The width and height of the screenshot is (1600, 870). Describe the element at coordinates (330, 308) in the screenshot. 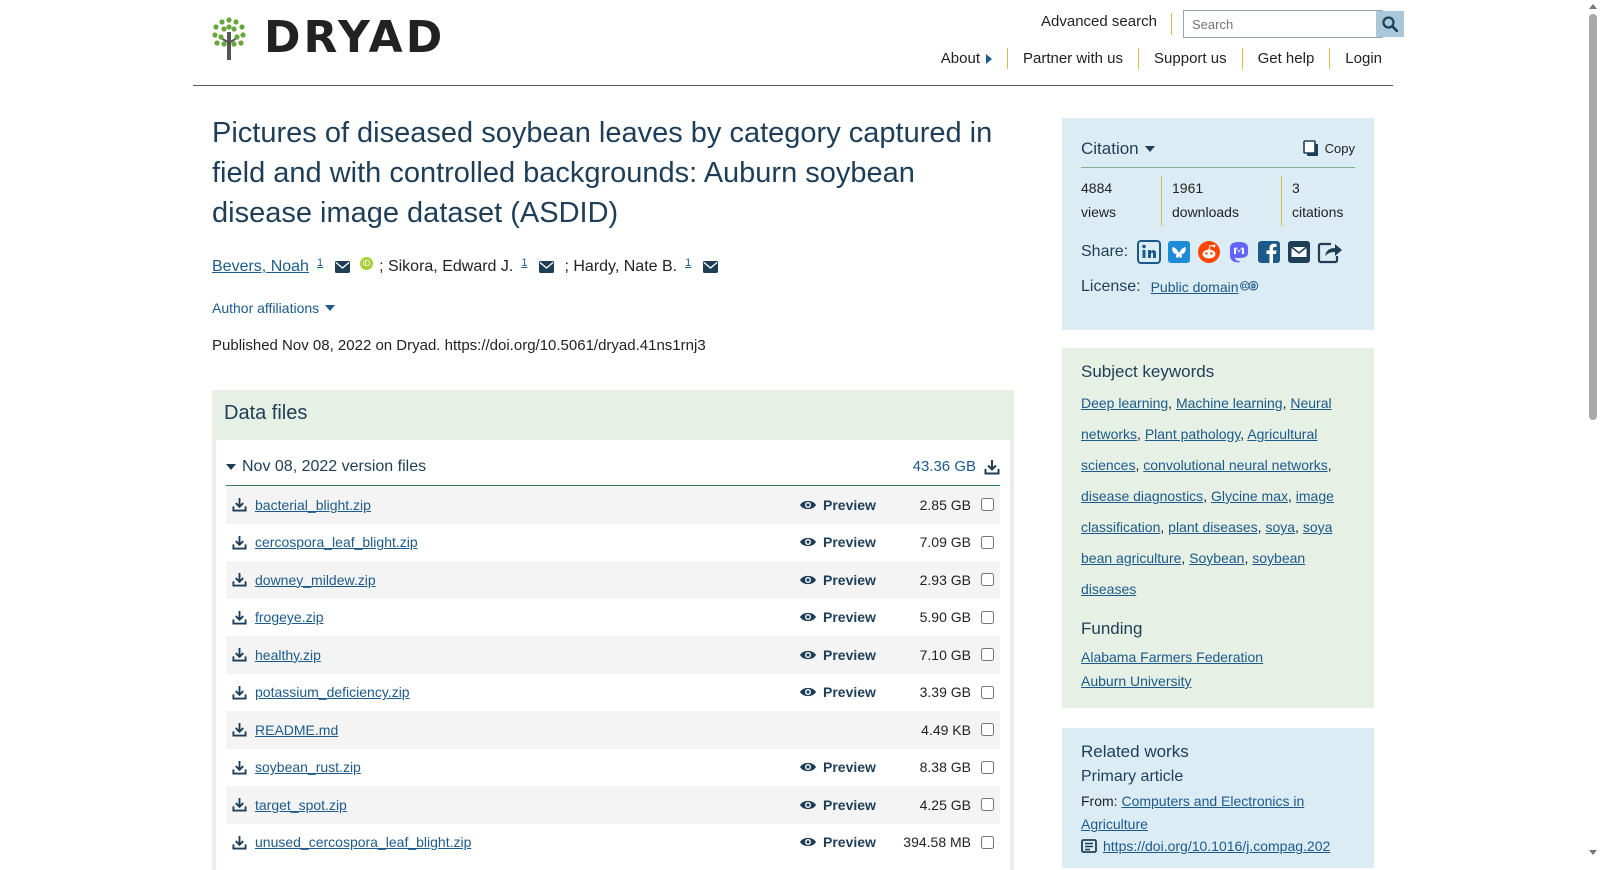

I see `chevron-down-icon` at that location.